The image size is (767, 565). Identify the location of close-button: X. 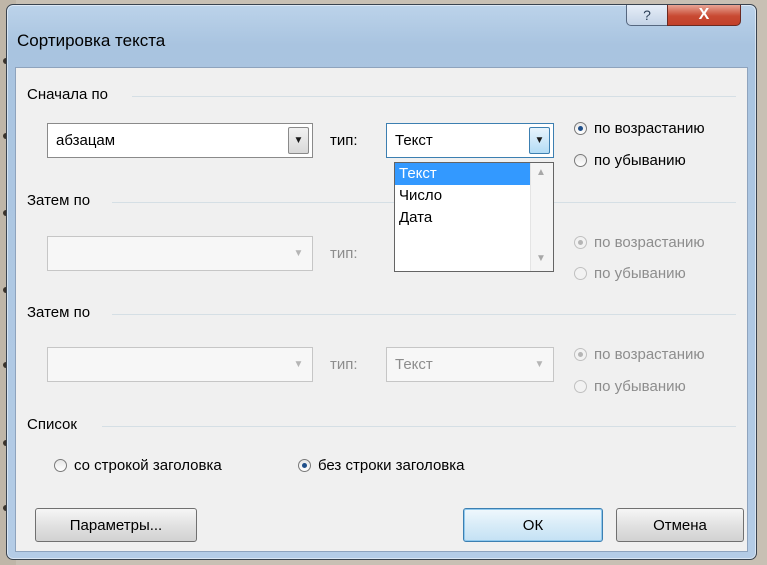
(704, 15).